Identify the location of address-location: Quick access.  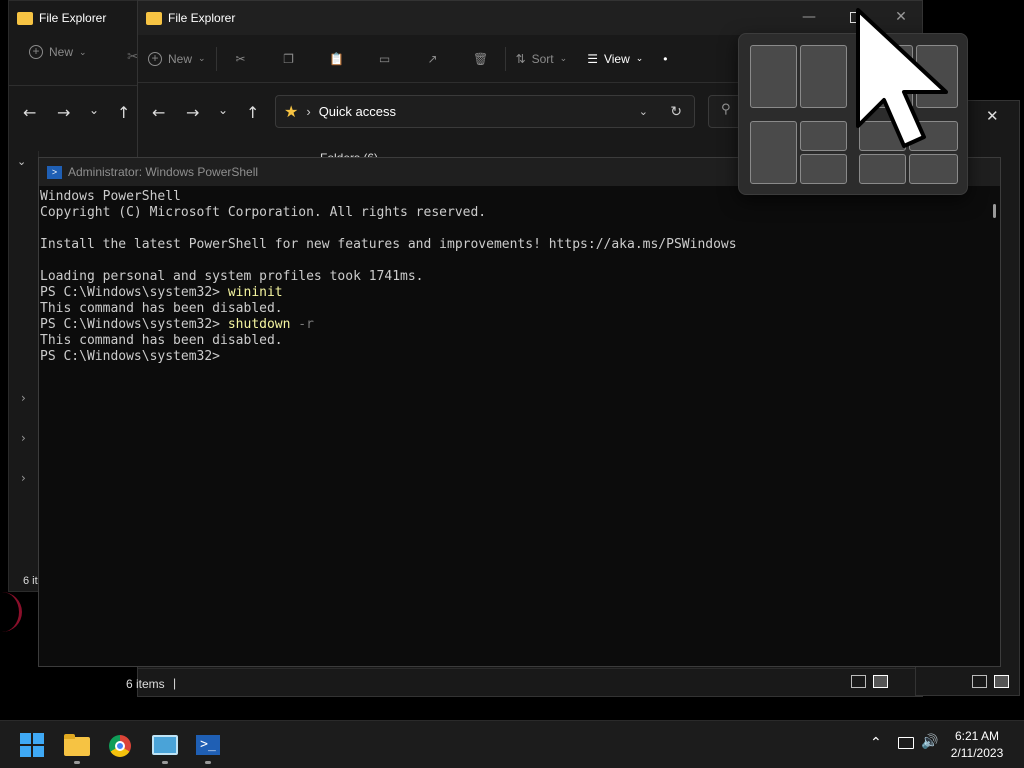
(357, 111).